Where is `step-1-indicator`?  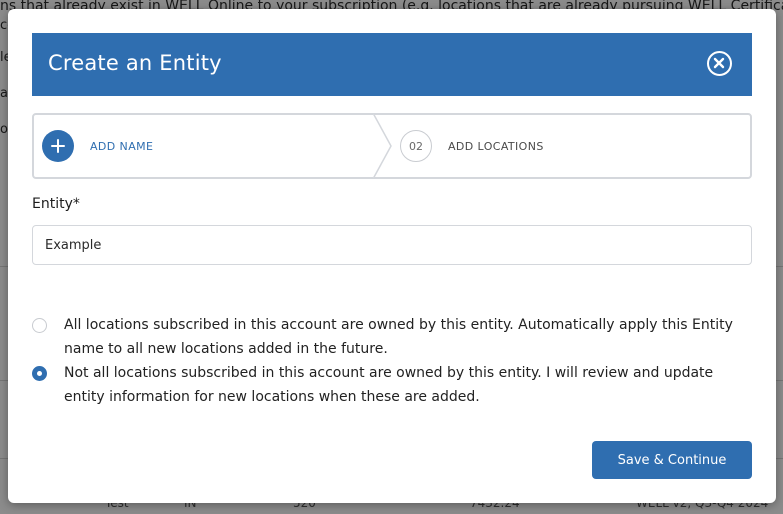
step-1-indicator is located at coordinates (58, 146).